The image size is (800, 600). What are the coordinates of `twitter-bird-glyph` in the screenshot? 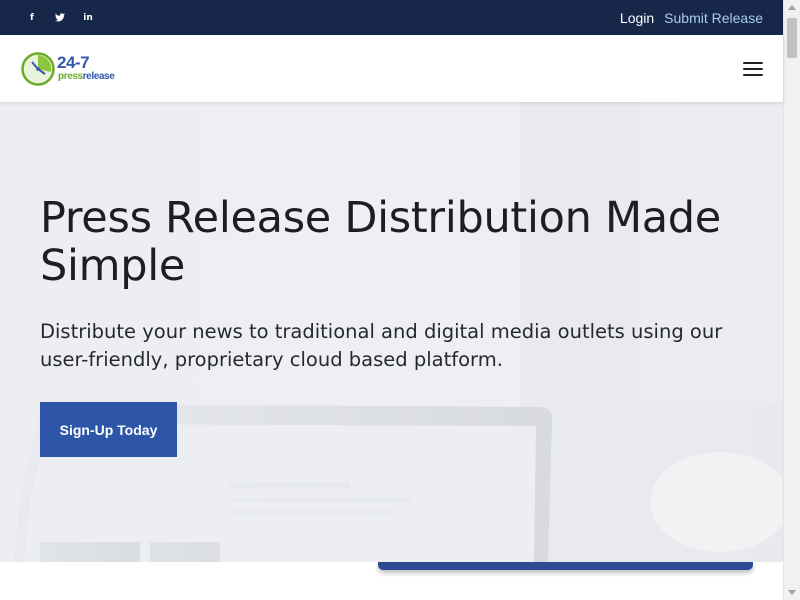 It's located at (60, 17).